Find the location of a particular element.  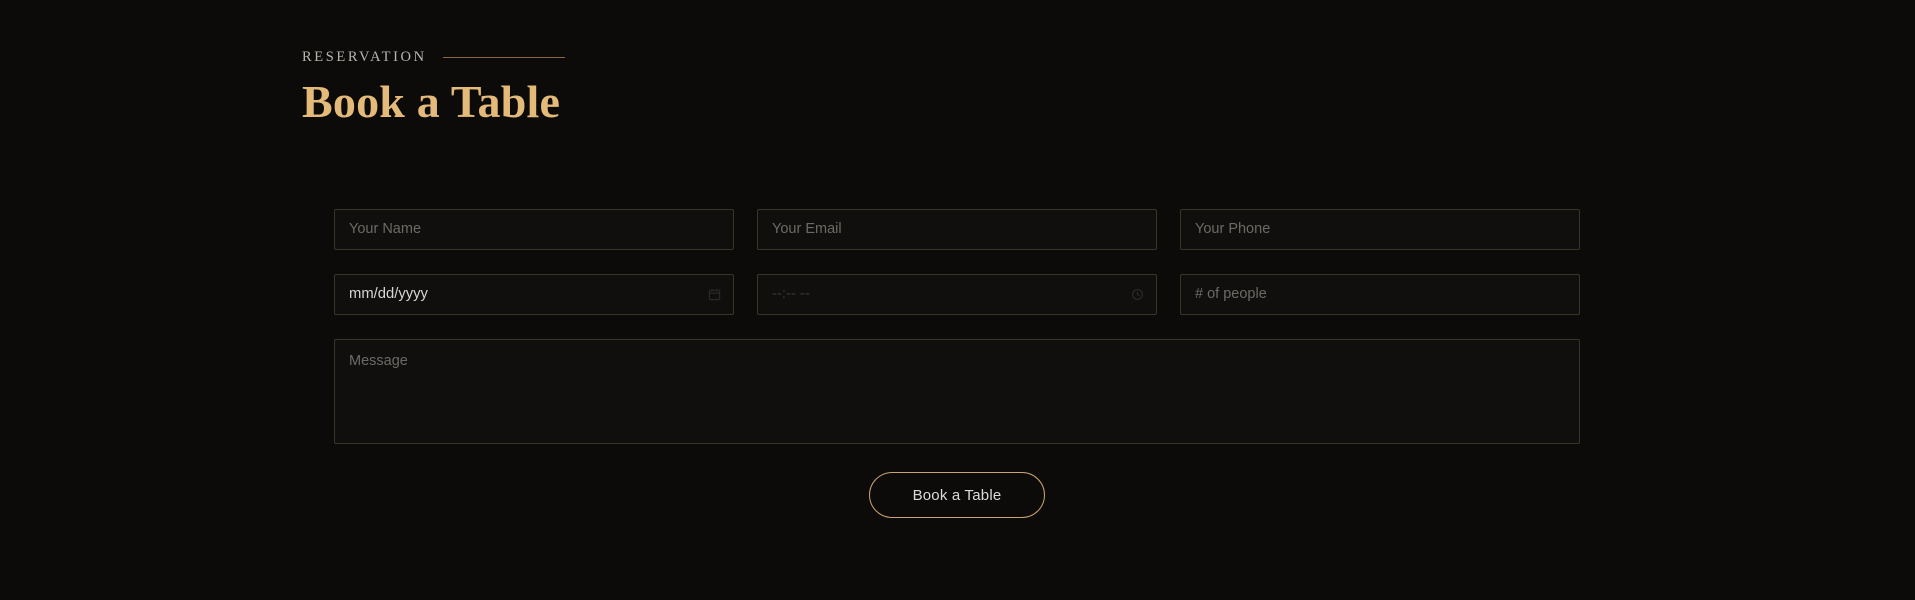

field-cell-name: Your Name is located at coordinates (534, 229).